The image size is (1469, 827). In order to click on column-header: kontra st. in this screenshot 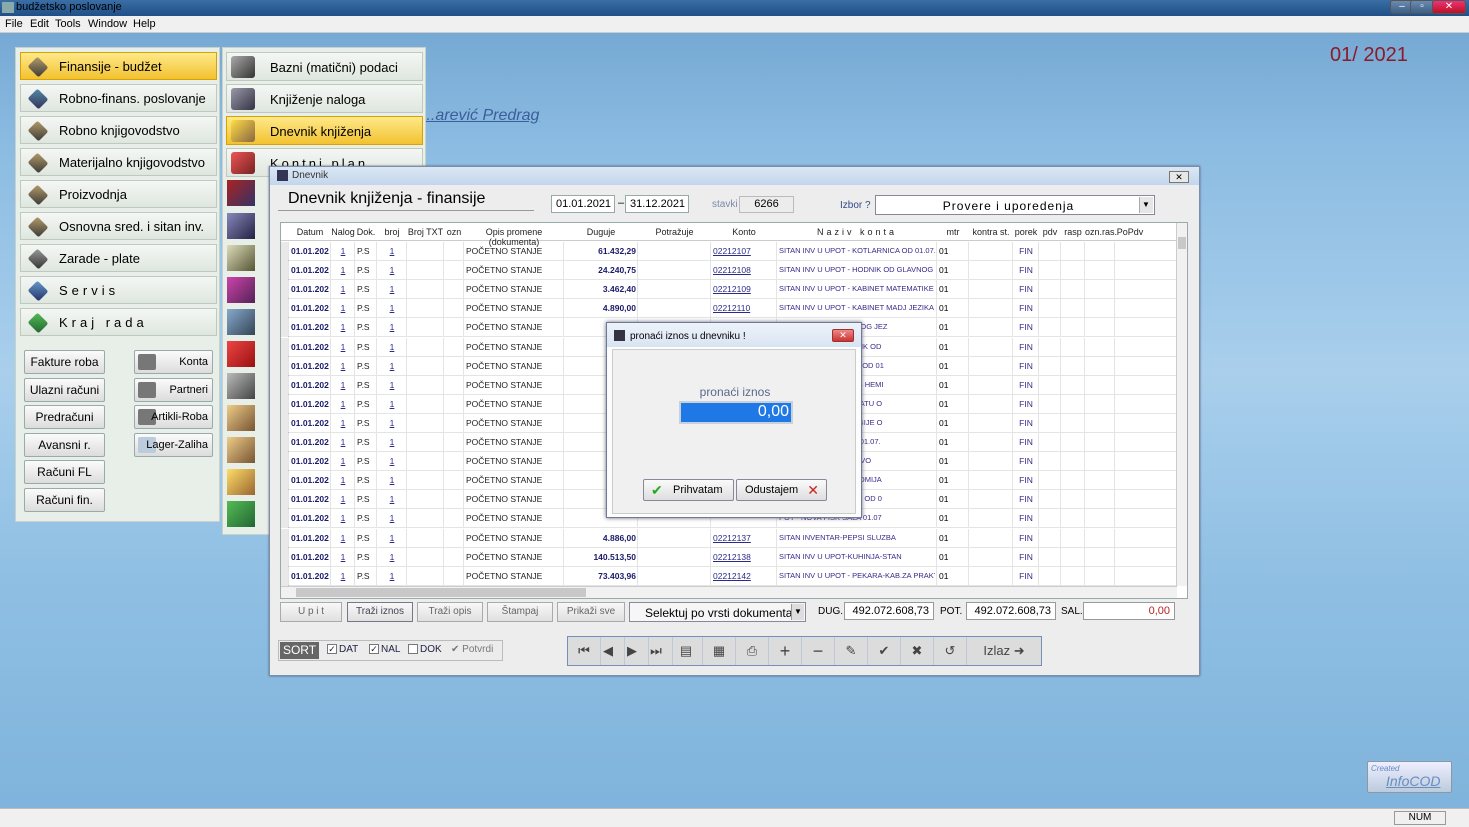, I will do `click(991, 232)`.